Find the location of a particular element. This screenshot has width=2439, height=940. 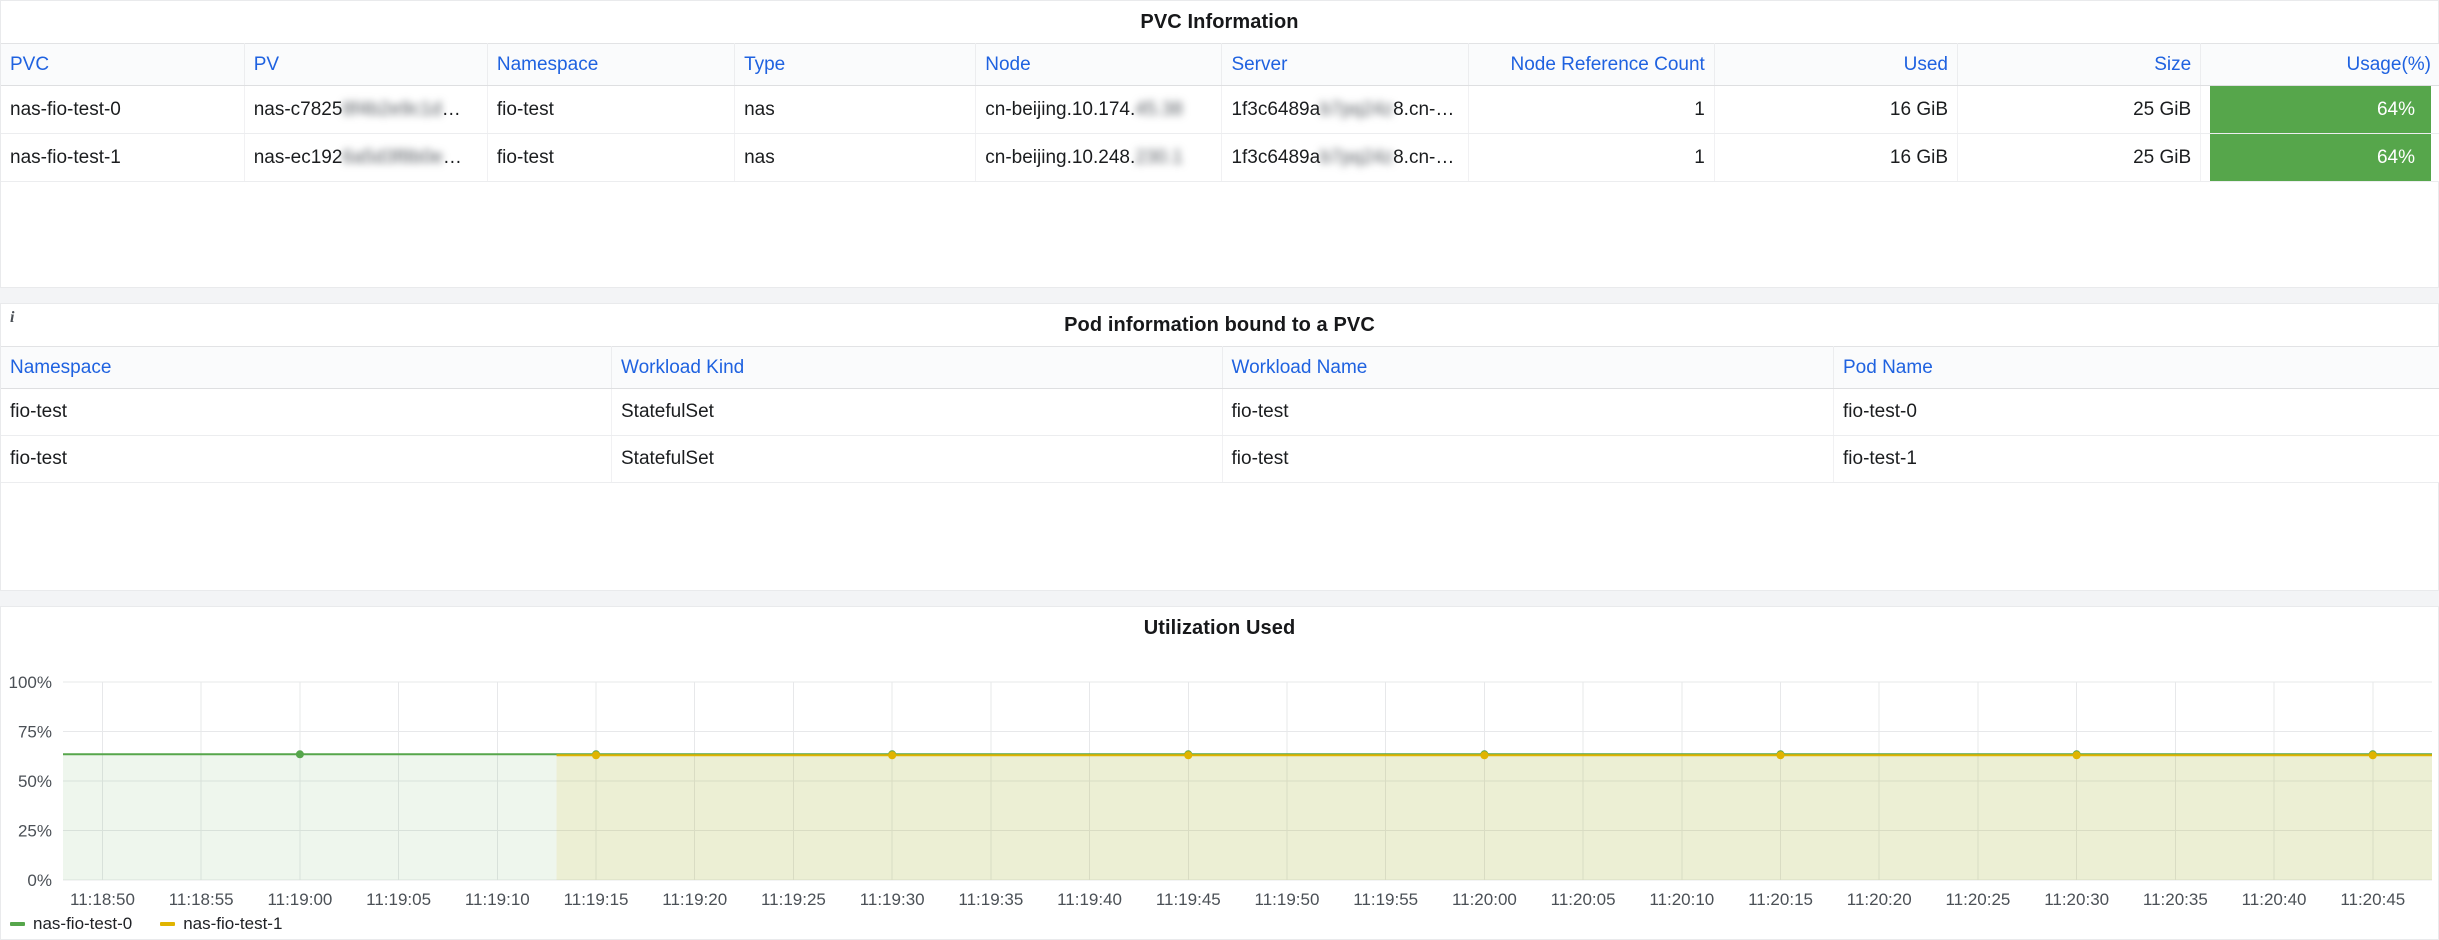

column-header-node-reference-count: Node Reference Count is located at coordinates (1591, 64).